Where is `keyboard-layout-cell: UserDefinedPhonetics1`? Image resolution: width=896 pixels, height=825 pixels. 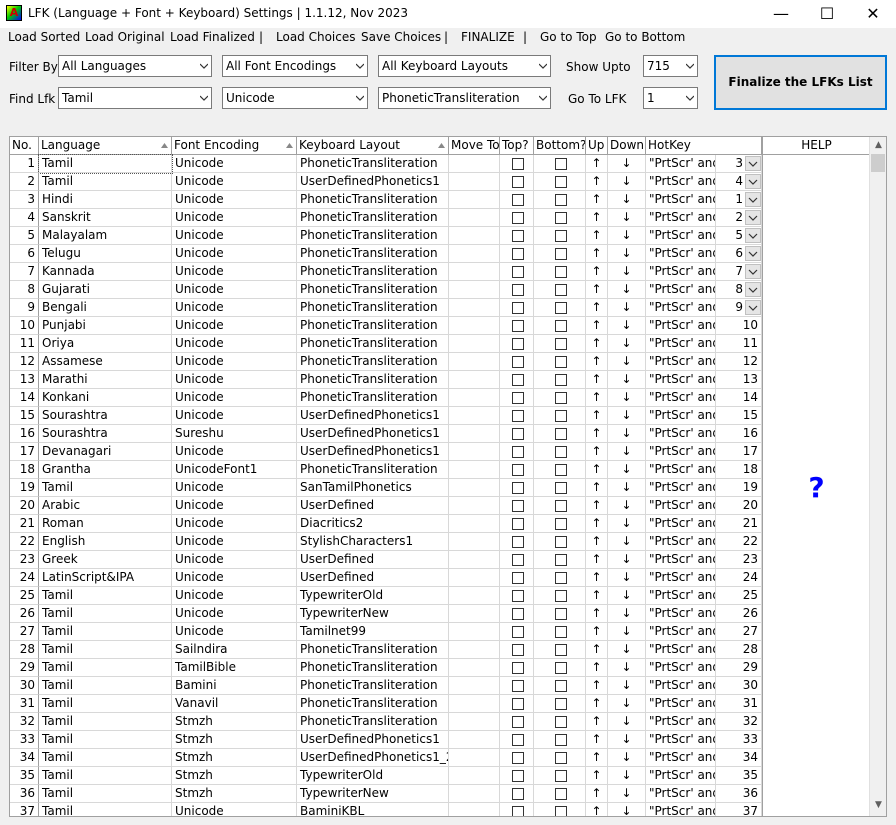 keyboard-layout-cell: UserDefinedPhonetics1 is located at coordinates (373, 740).